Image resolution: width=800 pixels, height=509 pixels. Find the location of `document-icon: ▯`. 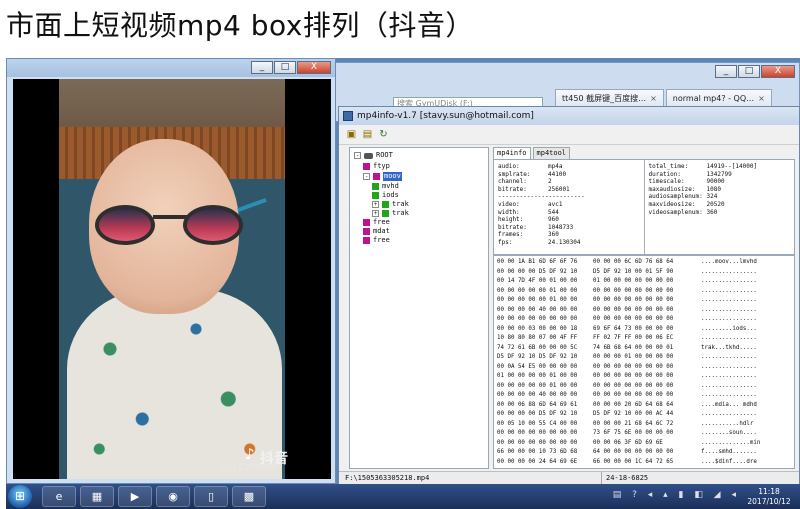

document-icon: ▯ is located at coordinates (211, 496).